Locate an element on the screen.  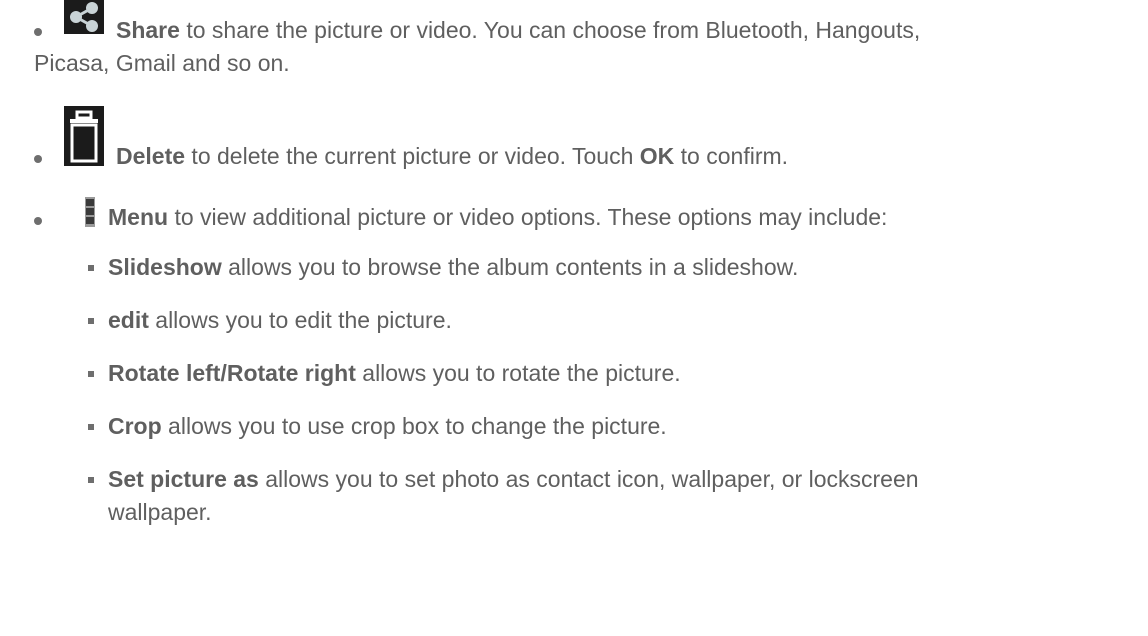
sub-item-title: Rotate left/Rotate right is located at coordinates (232, 373).